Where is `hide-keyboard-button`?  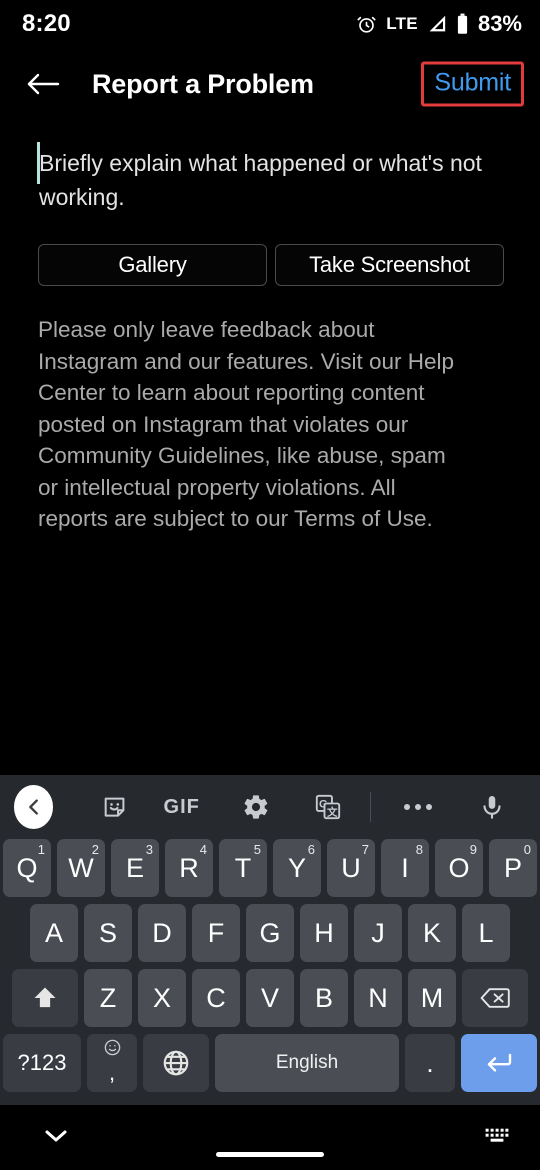
hide-keyboard-button is located at coordinates (56, 1137).